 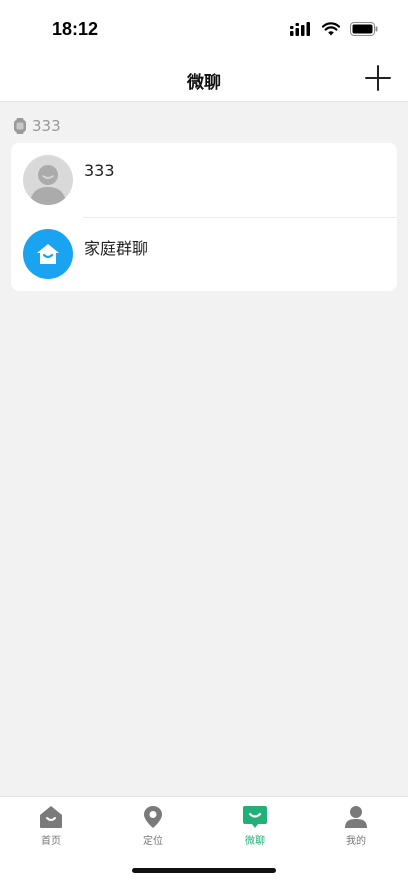 What do you see at coordinates (204, 870) in the screenshot?
I see `home-indicator` at bounding box center [204, 870].